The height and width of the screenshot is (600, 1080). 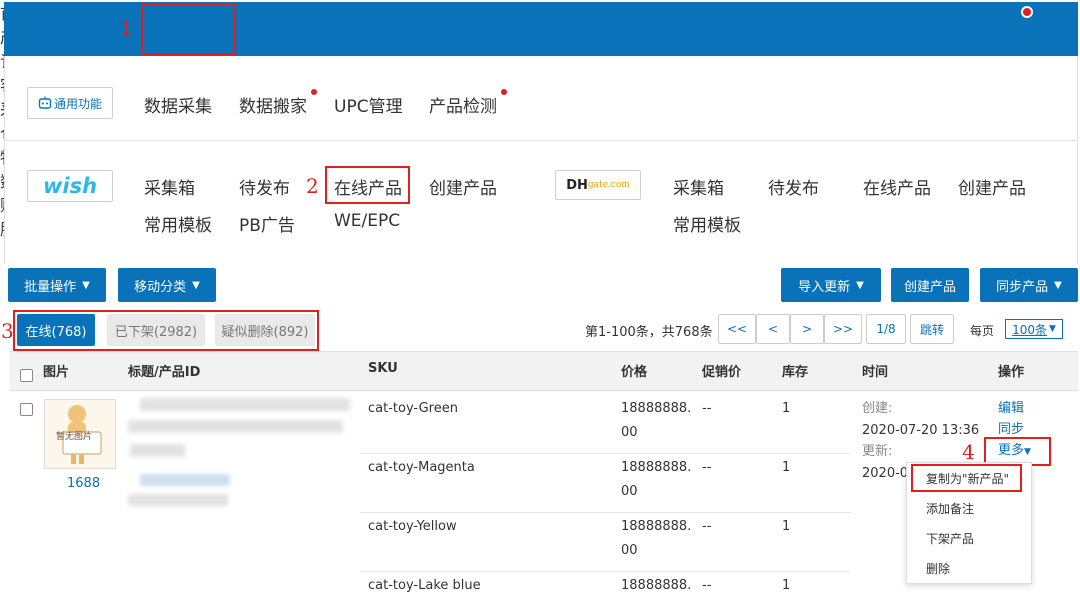 What do you see at coordinates (26, 409) in the screenshot?
I see `row-checkbox` at bounding box center [26, 409].